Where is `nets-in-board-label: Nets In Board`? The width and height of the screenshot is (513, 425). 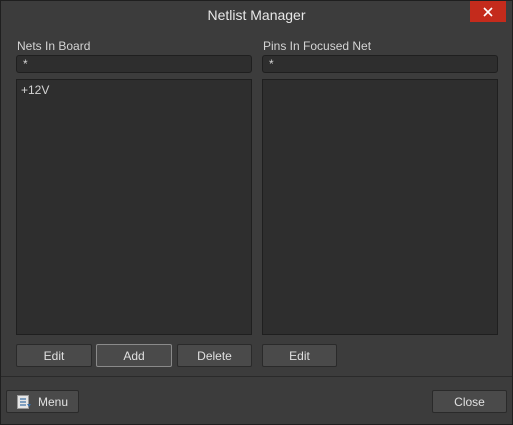 nets-in-board-label: Nets In Board is located at coordinates (54, 46).